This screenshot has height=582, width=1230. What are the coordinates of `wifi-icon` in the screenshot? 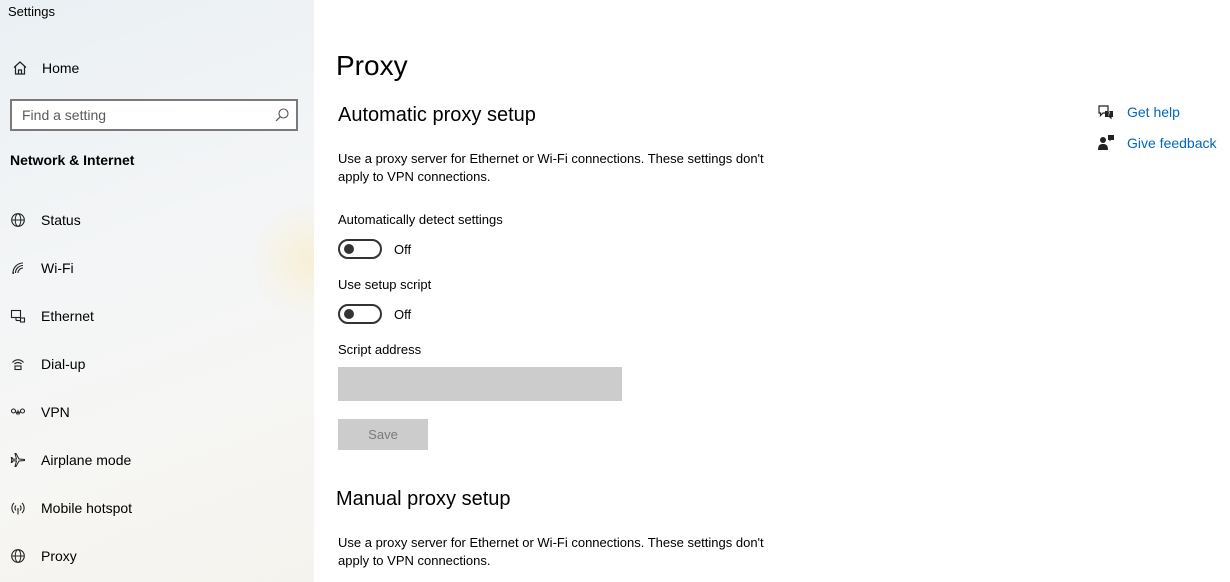 It's located at (18, 268).